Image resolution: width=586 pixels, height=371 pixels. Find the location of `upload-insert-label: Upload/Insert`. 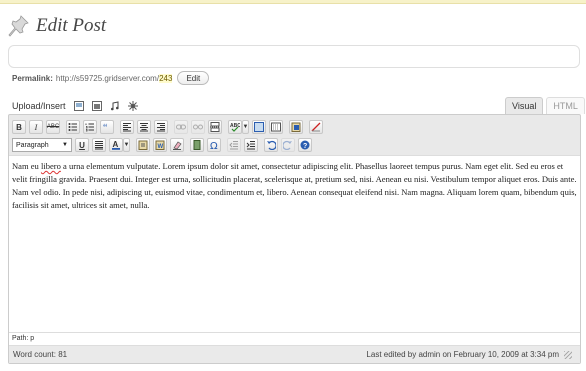

upload-insert-label: Upload/Insert is located at coordinates (39, 106).